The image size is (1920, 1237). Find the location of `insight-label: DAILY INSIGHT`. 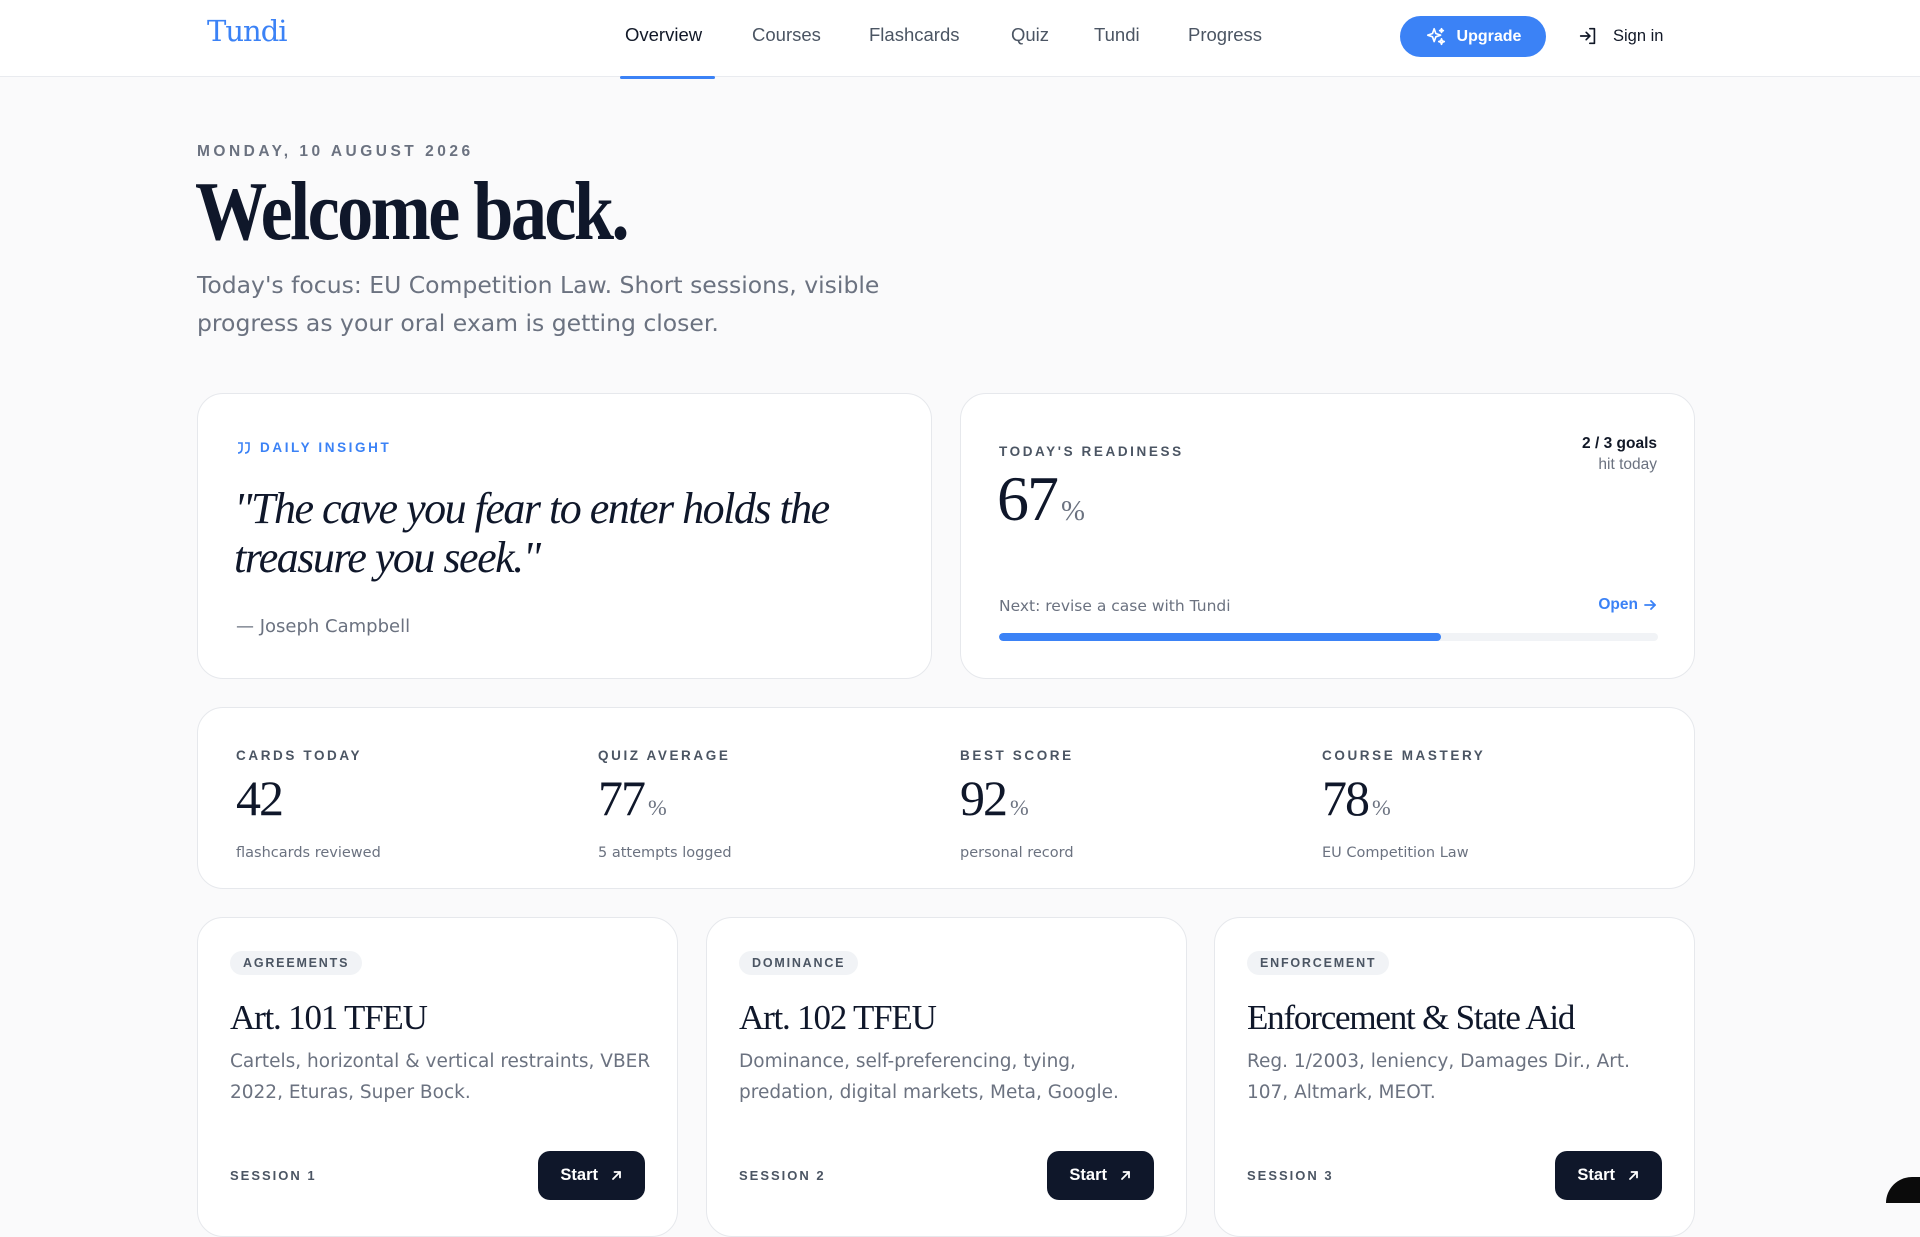

insight-label: DAILY INSIGHT is located at coordinates (325, 447).